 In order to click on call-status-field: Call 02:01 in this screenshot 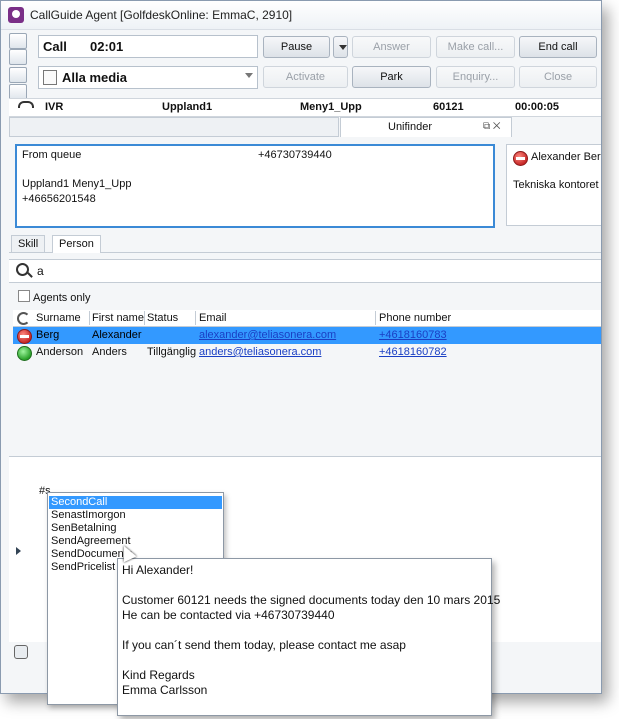, I will do `click(148, 46)`.